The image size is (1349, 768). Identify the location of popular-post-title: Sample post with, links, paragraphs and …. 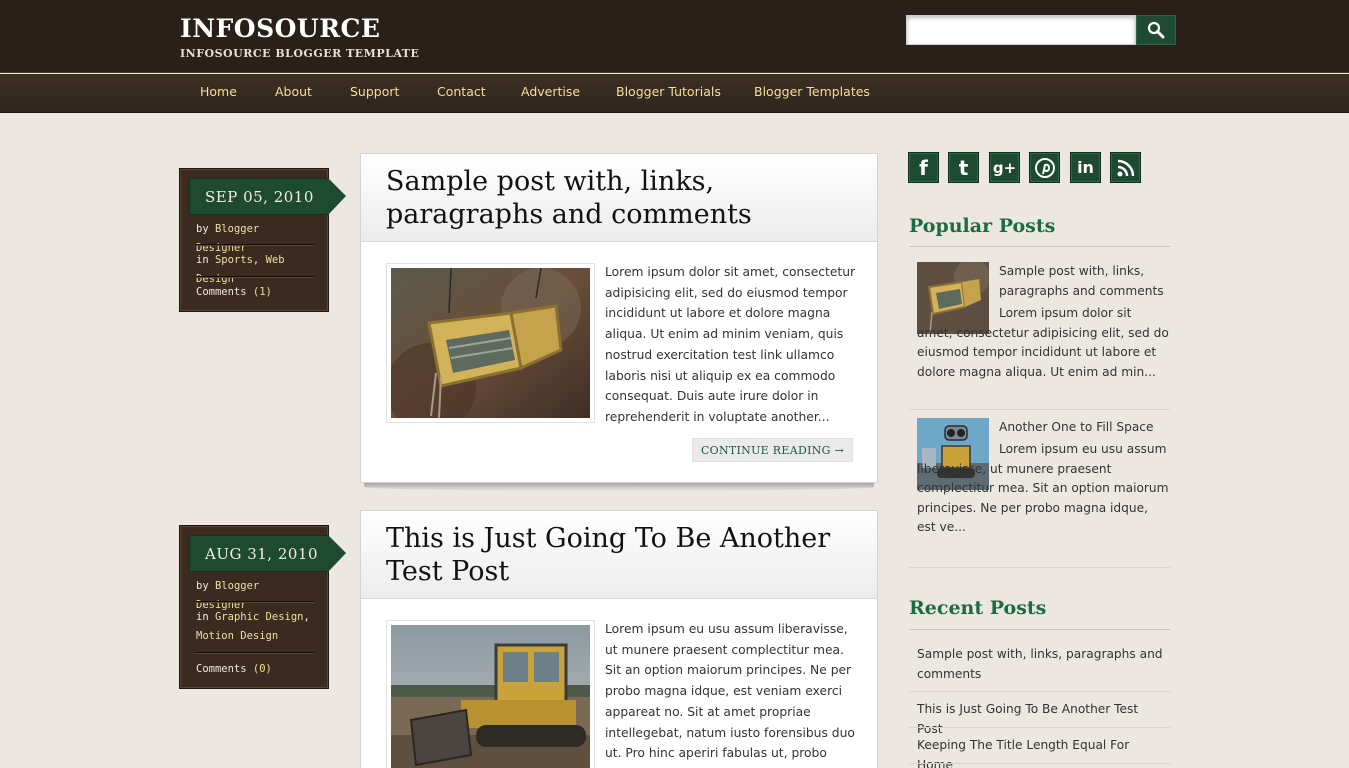
(1081, 281).